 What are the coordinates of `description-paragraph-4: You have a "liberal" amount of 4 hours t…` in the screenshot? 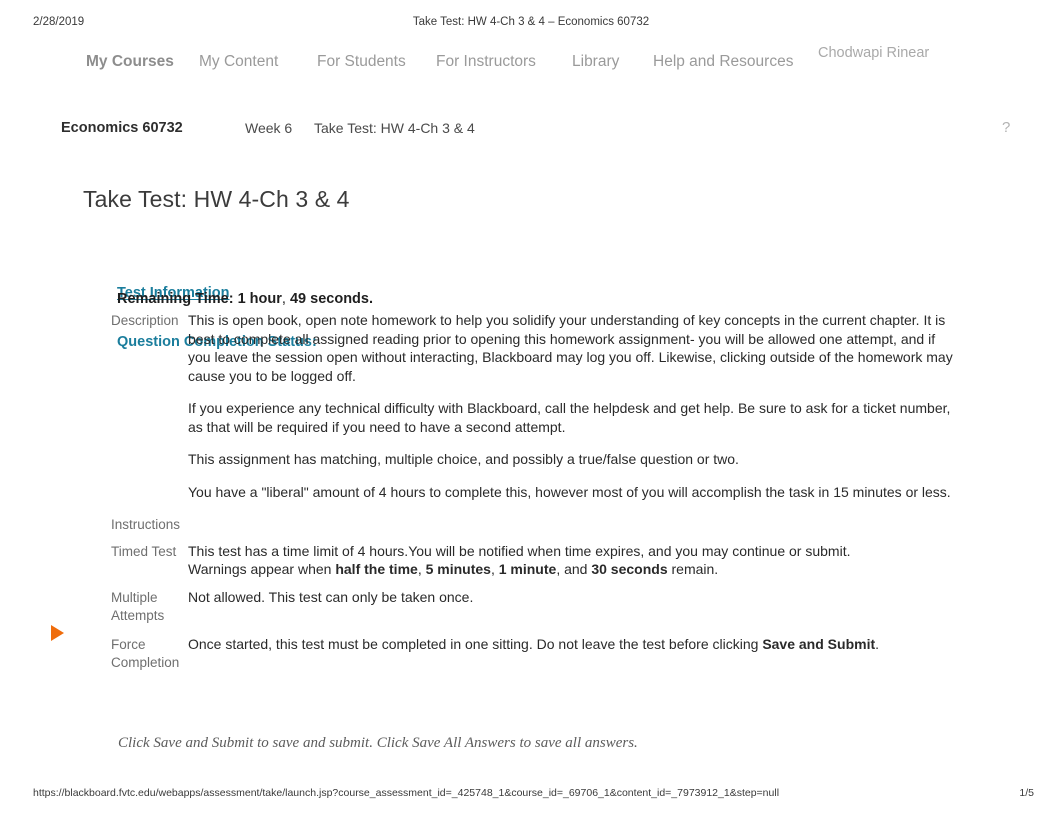 It's located at (569, 491).